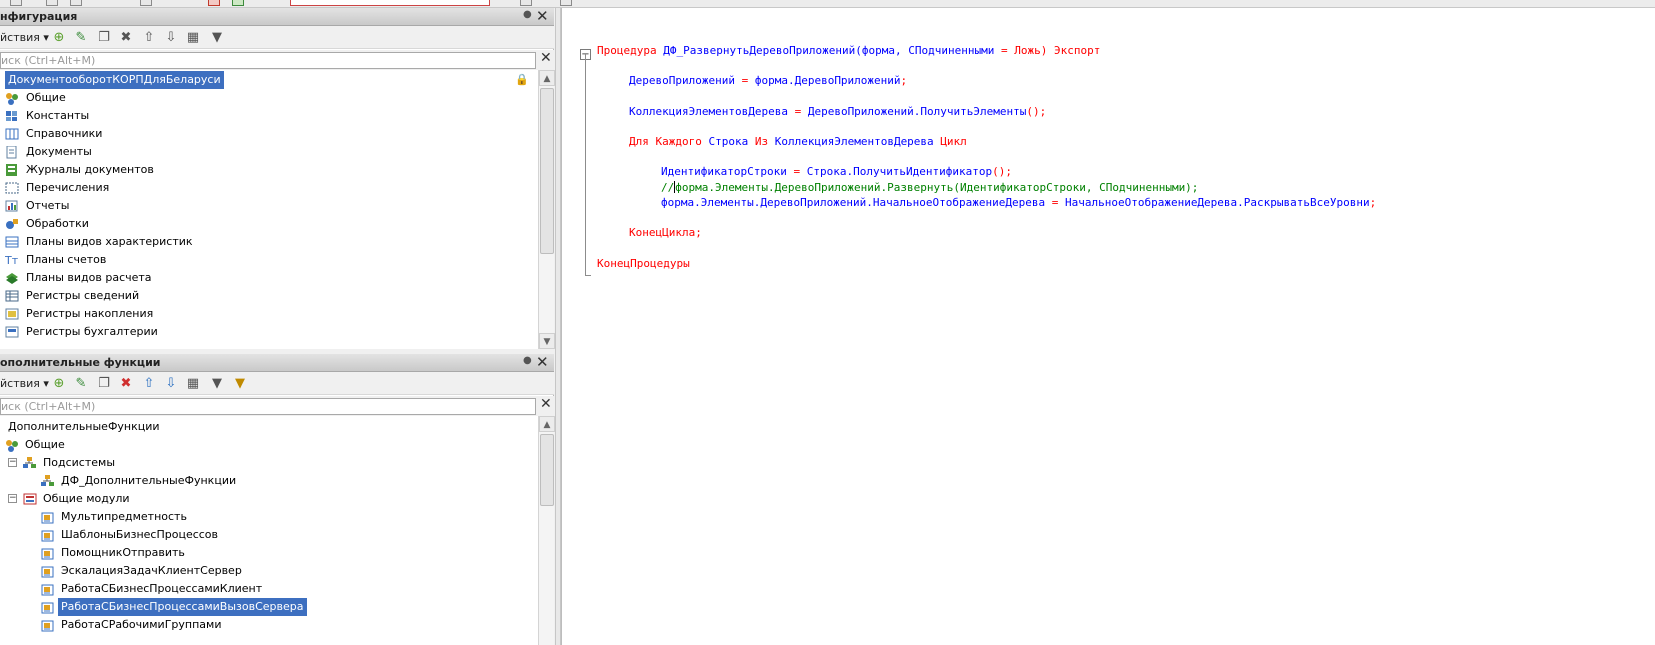 The width and height of the screenshot is (1655, 645). What do you see at coordinates (260, 134) in the screenshot?
I see `tree-item: Справочники` at bounding box center [260, 134].